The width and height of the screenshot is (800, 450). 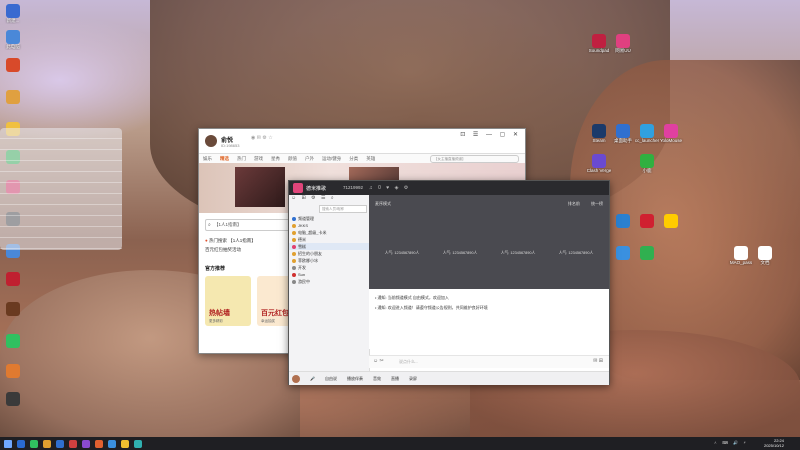 I want to click on nav-item: 运动/健身, so click(x=331, y=159).